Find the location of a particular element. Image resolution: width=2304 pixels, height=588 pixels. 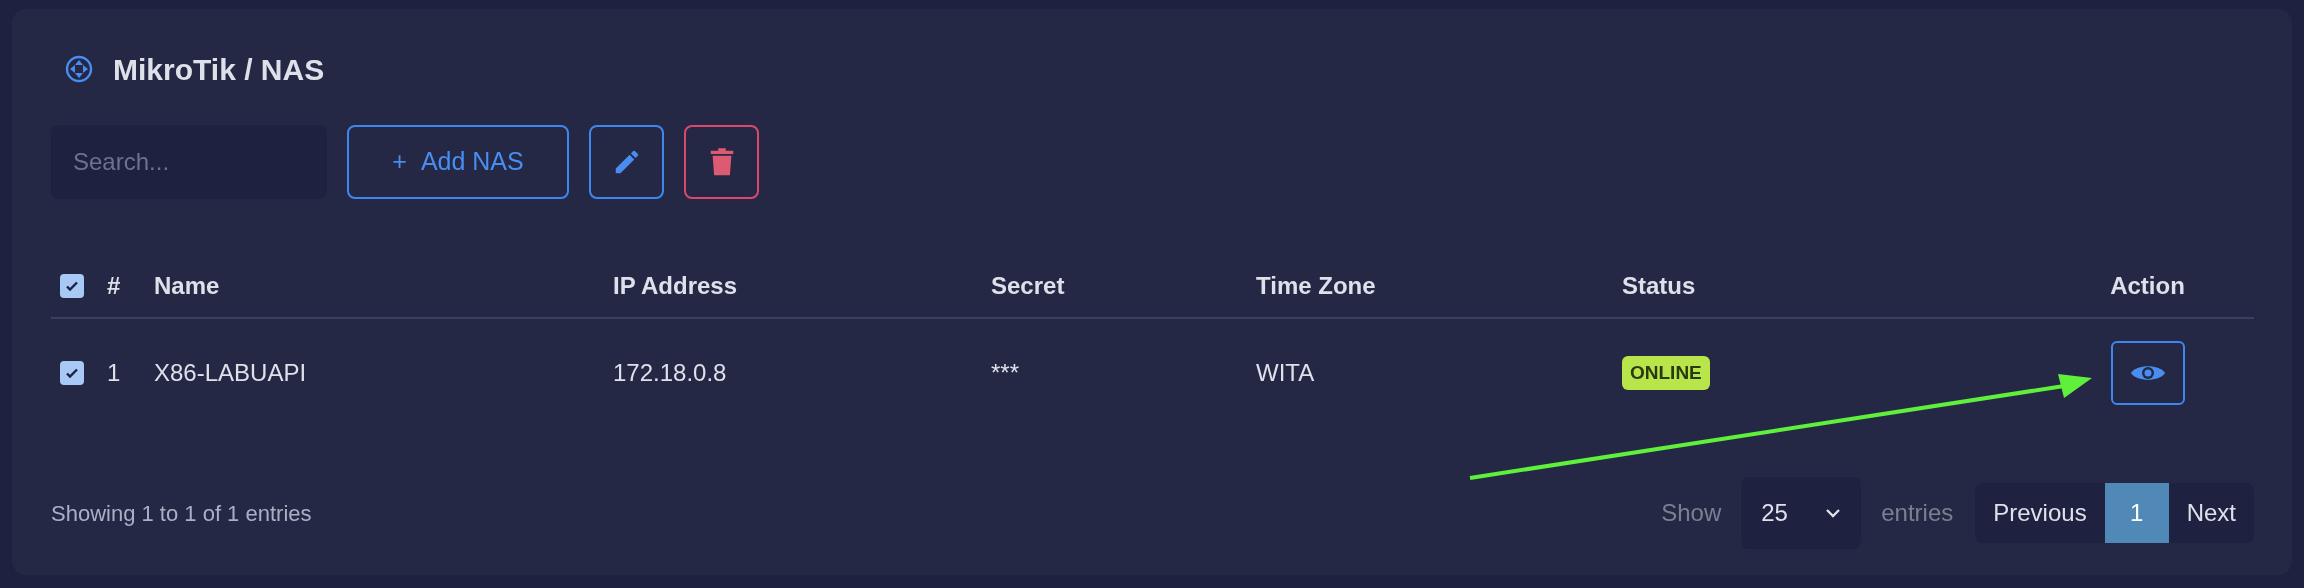

page-button: Next is located at coordinates (2211, 513).